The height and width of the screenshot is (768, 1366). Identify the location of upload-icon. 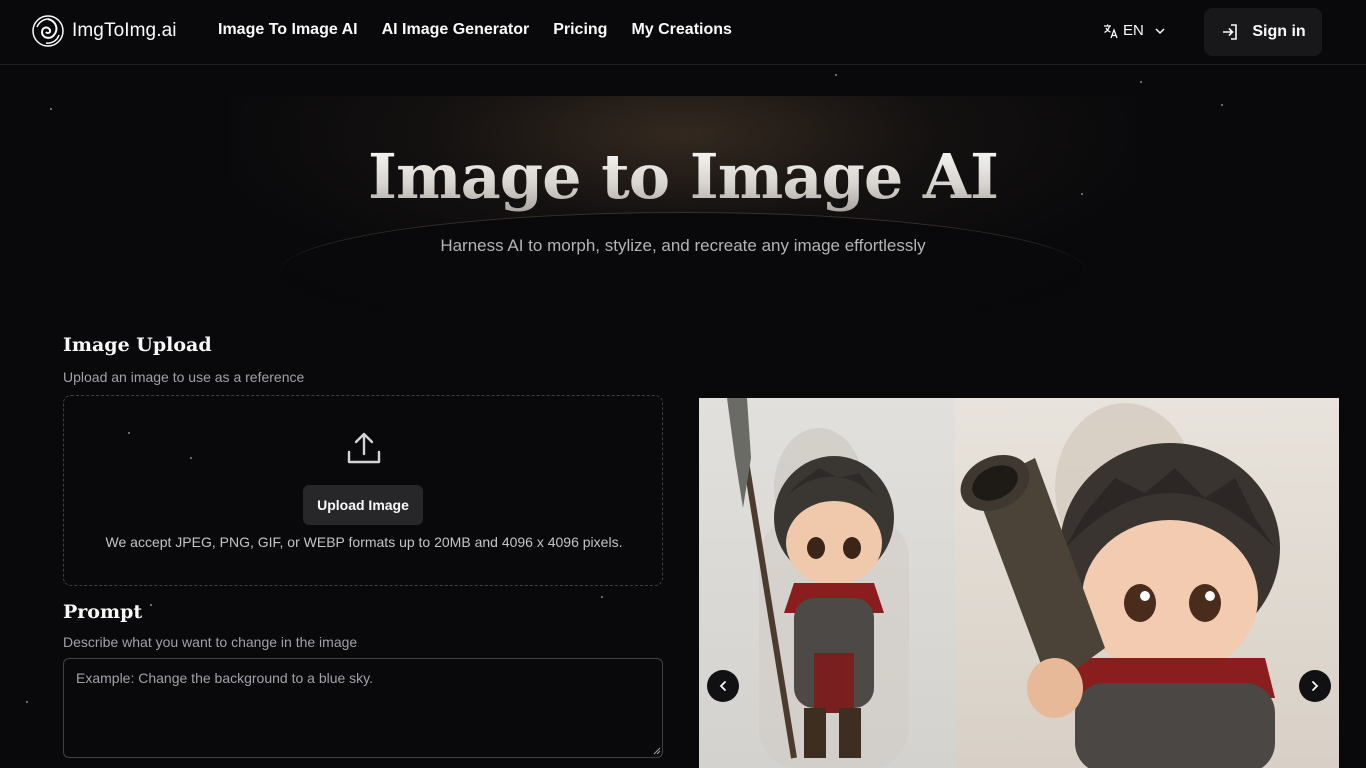
(364, 448).